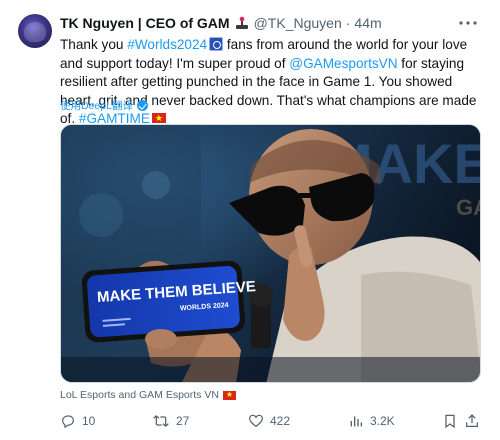 This screenshot has height=440, width=500. What do you see at coordinates (94, 44) in the screenshot?
I see `text-segment: Thank you` at bounding box center [94, 44].